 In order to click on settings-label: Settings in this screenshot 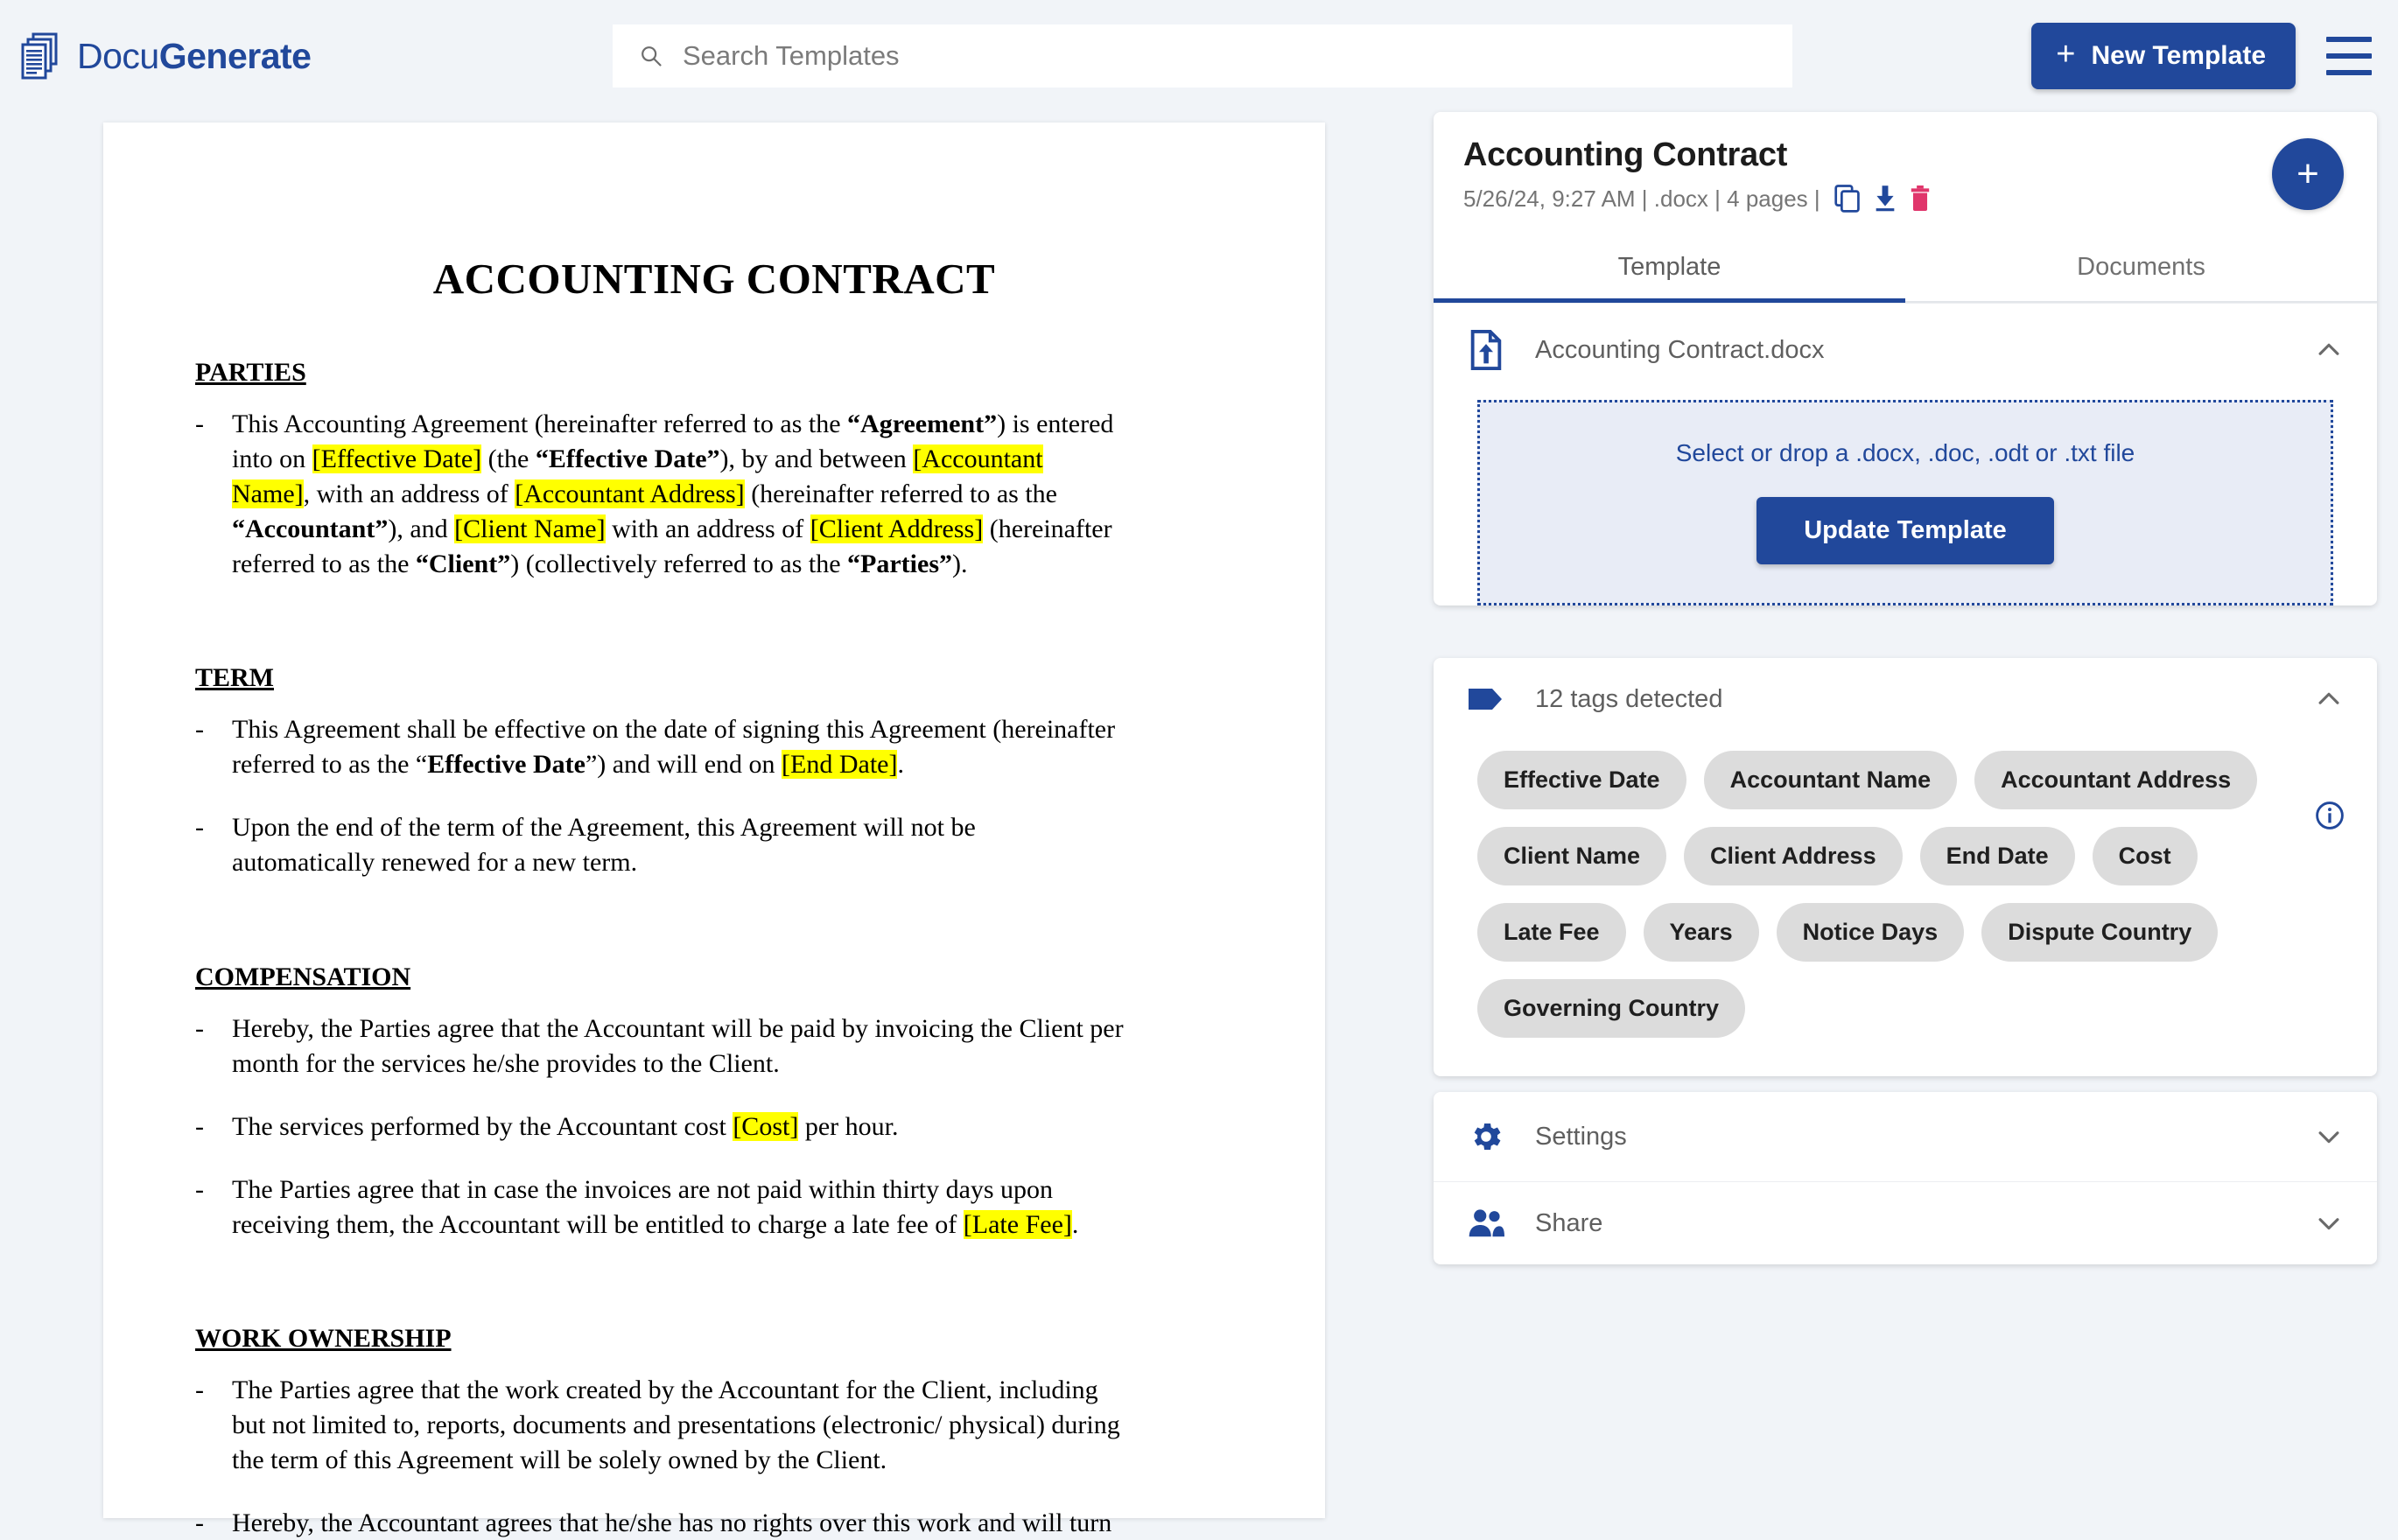, I will do `click(1581, 1136)`.